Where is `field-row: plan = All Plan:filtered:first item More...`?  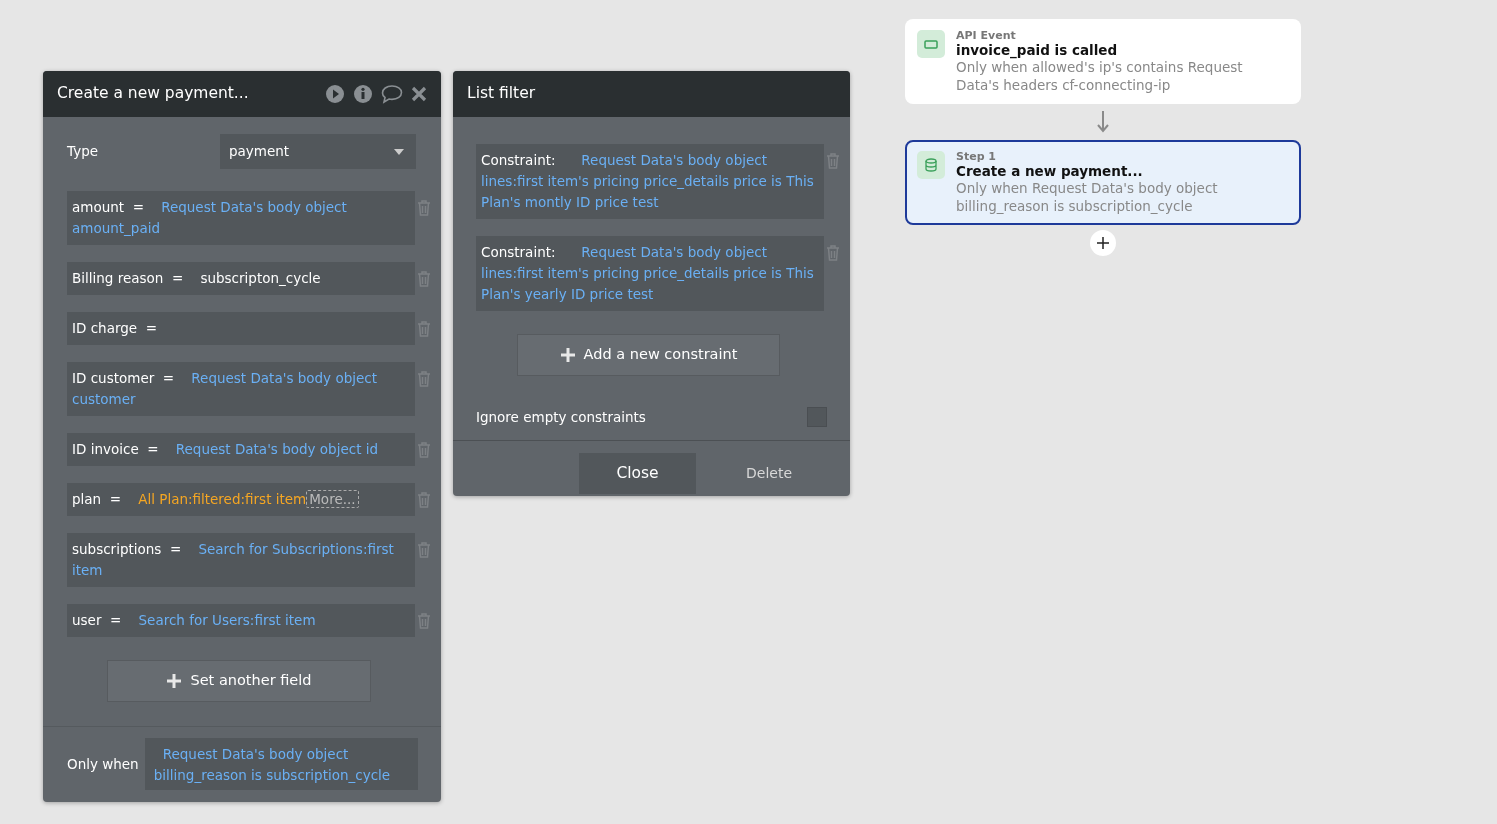 field-row: plan = All Plan:filtered:first item More... is located at coordinates (241, 499).